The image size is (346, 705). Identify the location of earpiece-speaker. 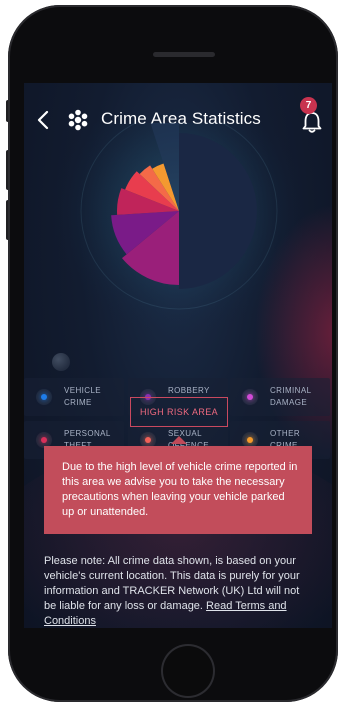
(184, 54).